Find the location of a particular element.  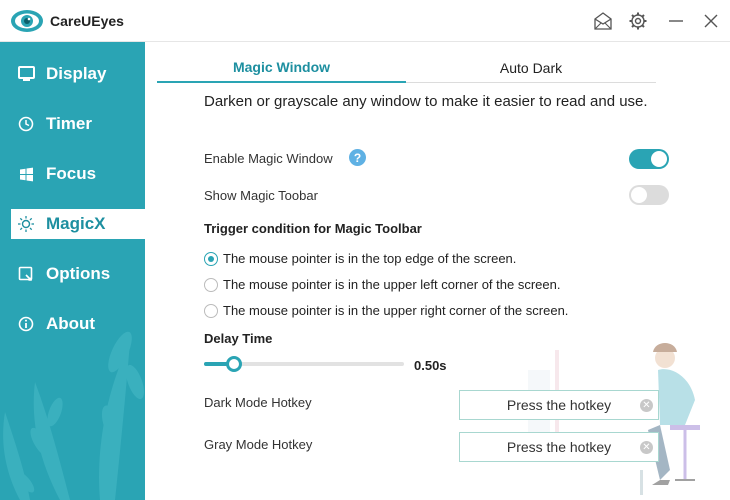

delay-value: 0.50s is located at coordinates (430, 365).